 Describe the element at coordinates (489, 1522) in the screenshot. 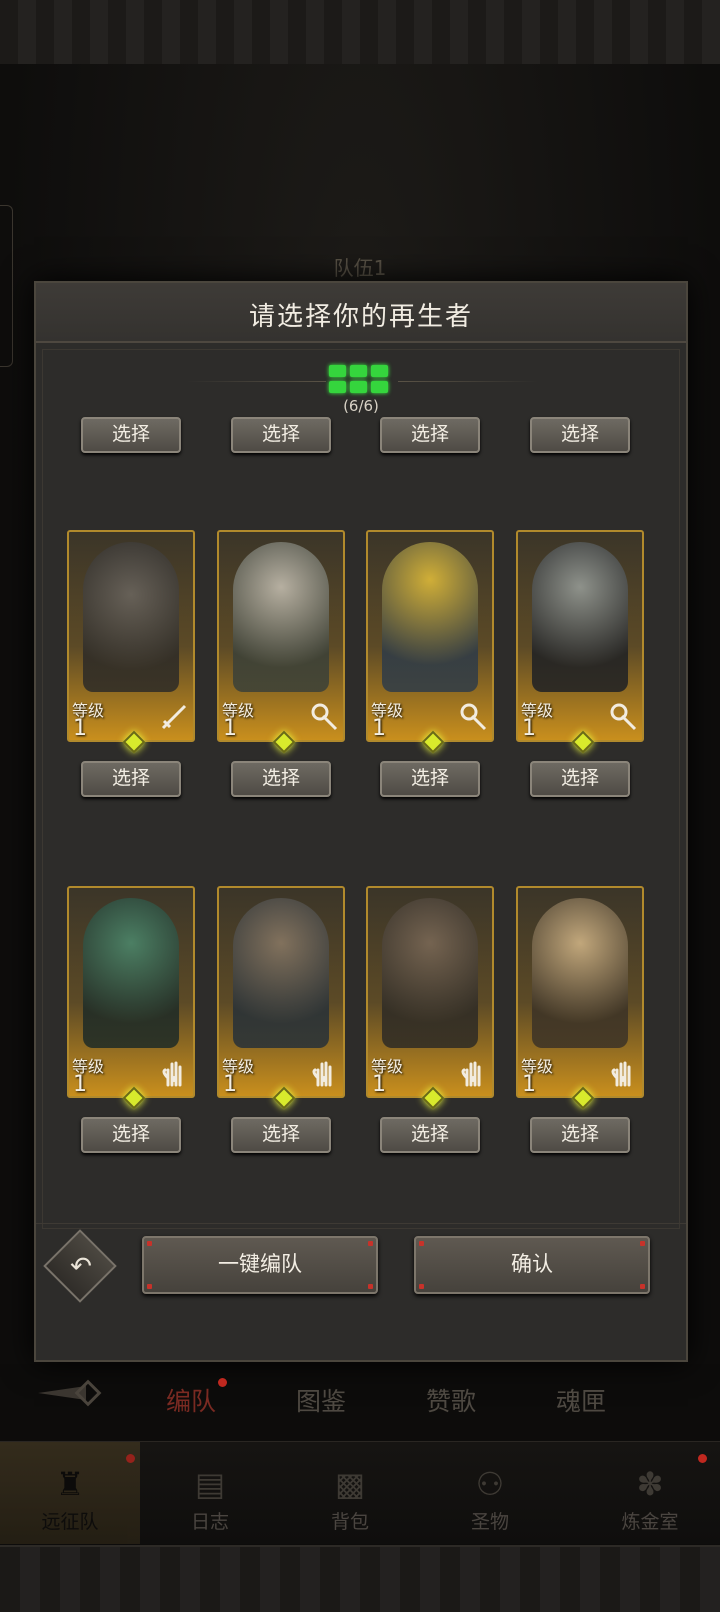

I see `nav-label: 圣物` at that location.